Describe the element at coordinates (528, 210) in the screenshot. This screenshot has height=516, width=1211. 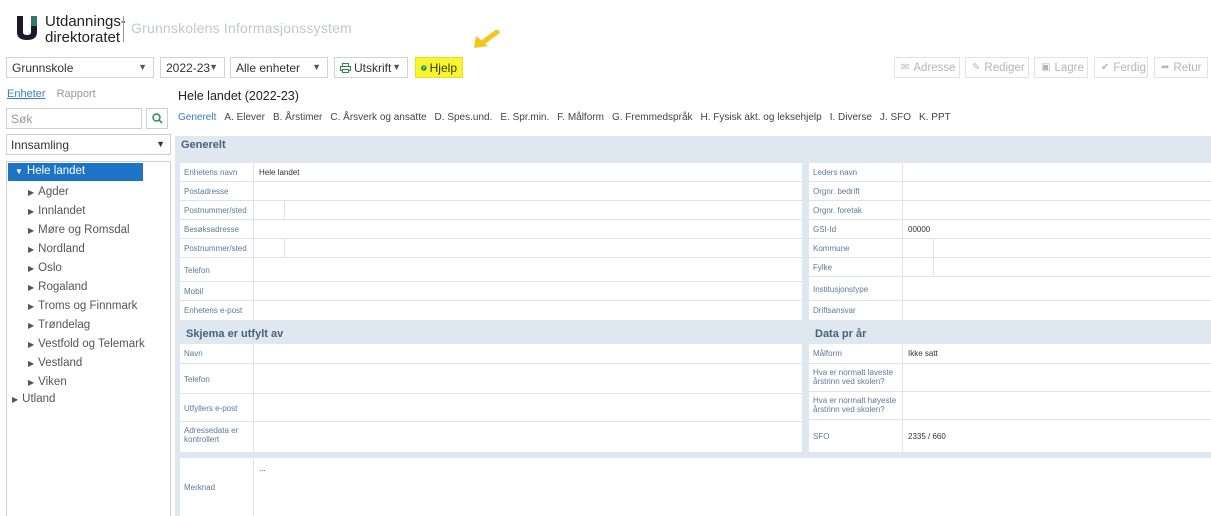
I see `postal-code-value` at that location.